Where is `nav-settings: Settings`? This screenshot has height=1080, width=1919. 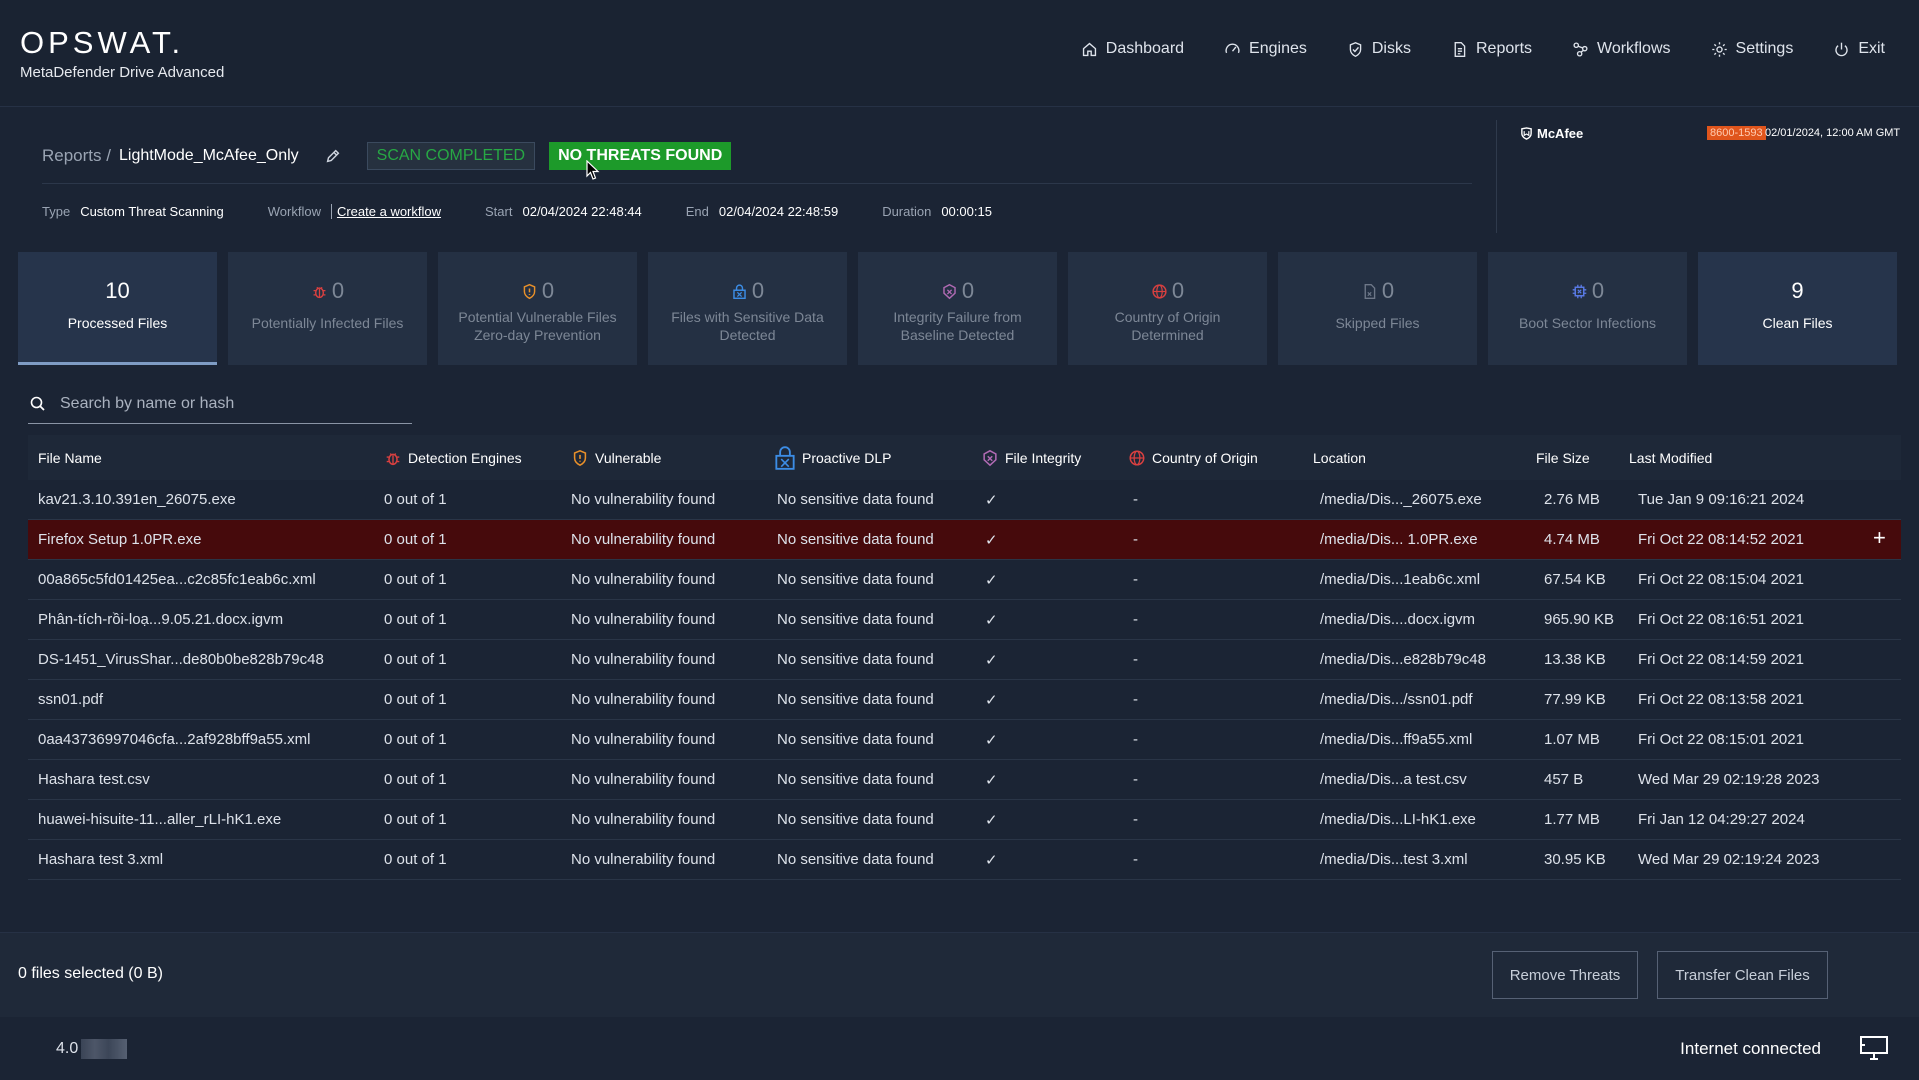 nav-settings: Settings is located at coordinates (1752, 49).